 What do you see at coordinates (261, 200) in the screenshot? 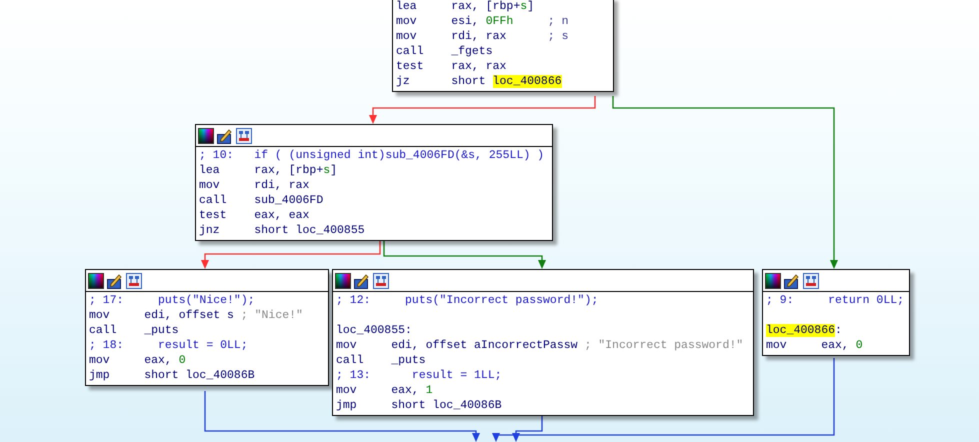
I see `instruction-line: call sub_4006FD` at bounding box center [261, 200].